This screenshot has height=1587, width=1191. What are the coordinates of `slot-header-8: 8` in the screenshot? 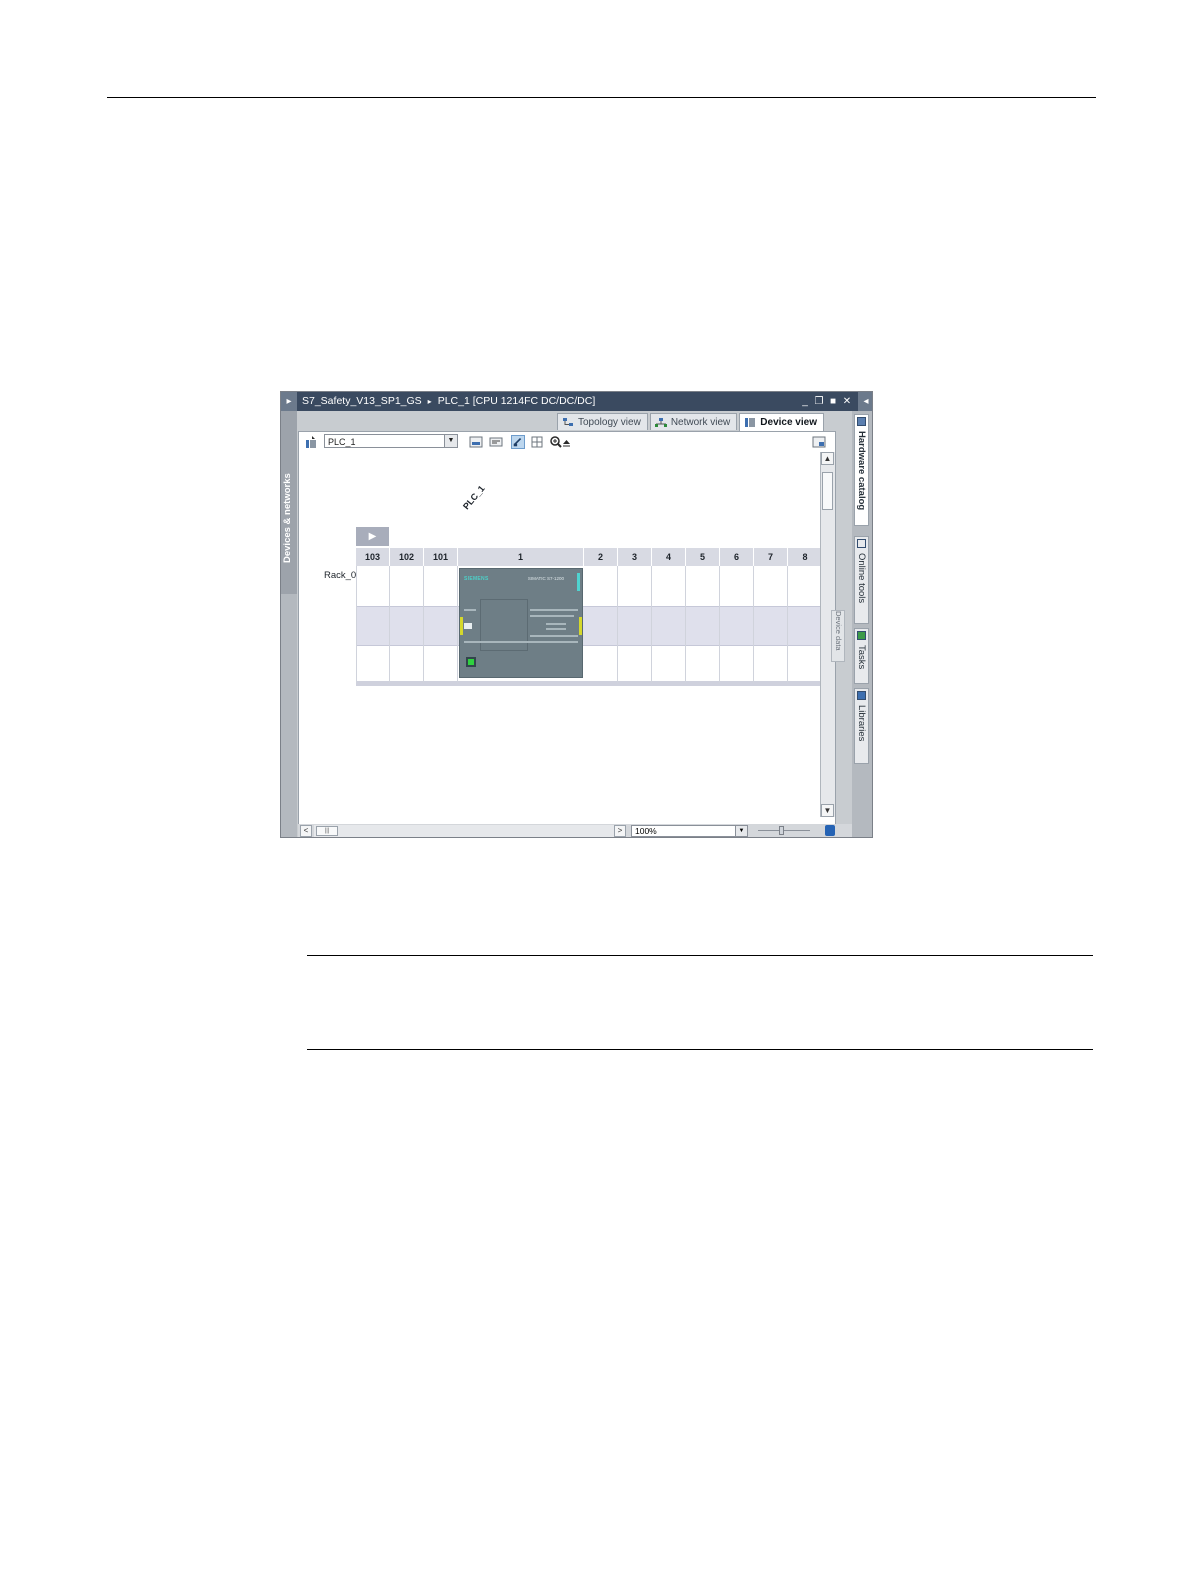 It's located at (805, 557).